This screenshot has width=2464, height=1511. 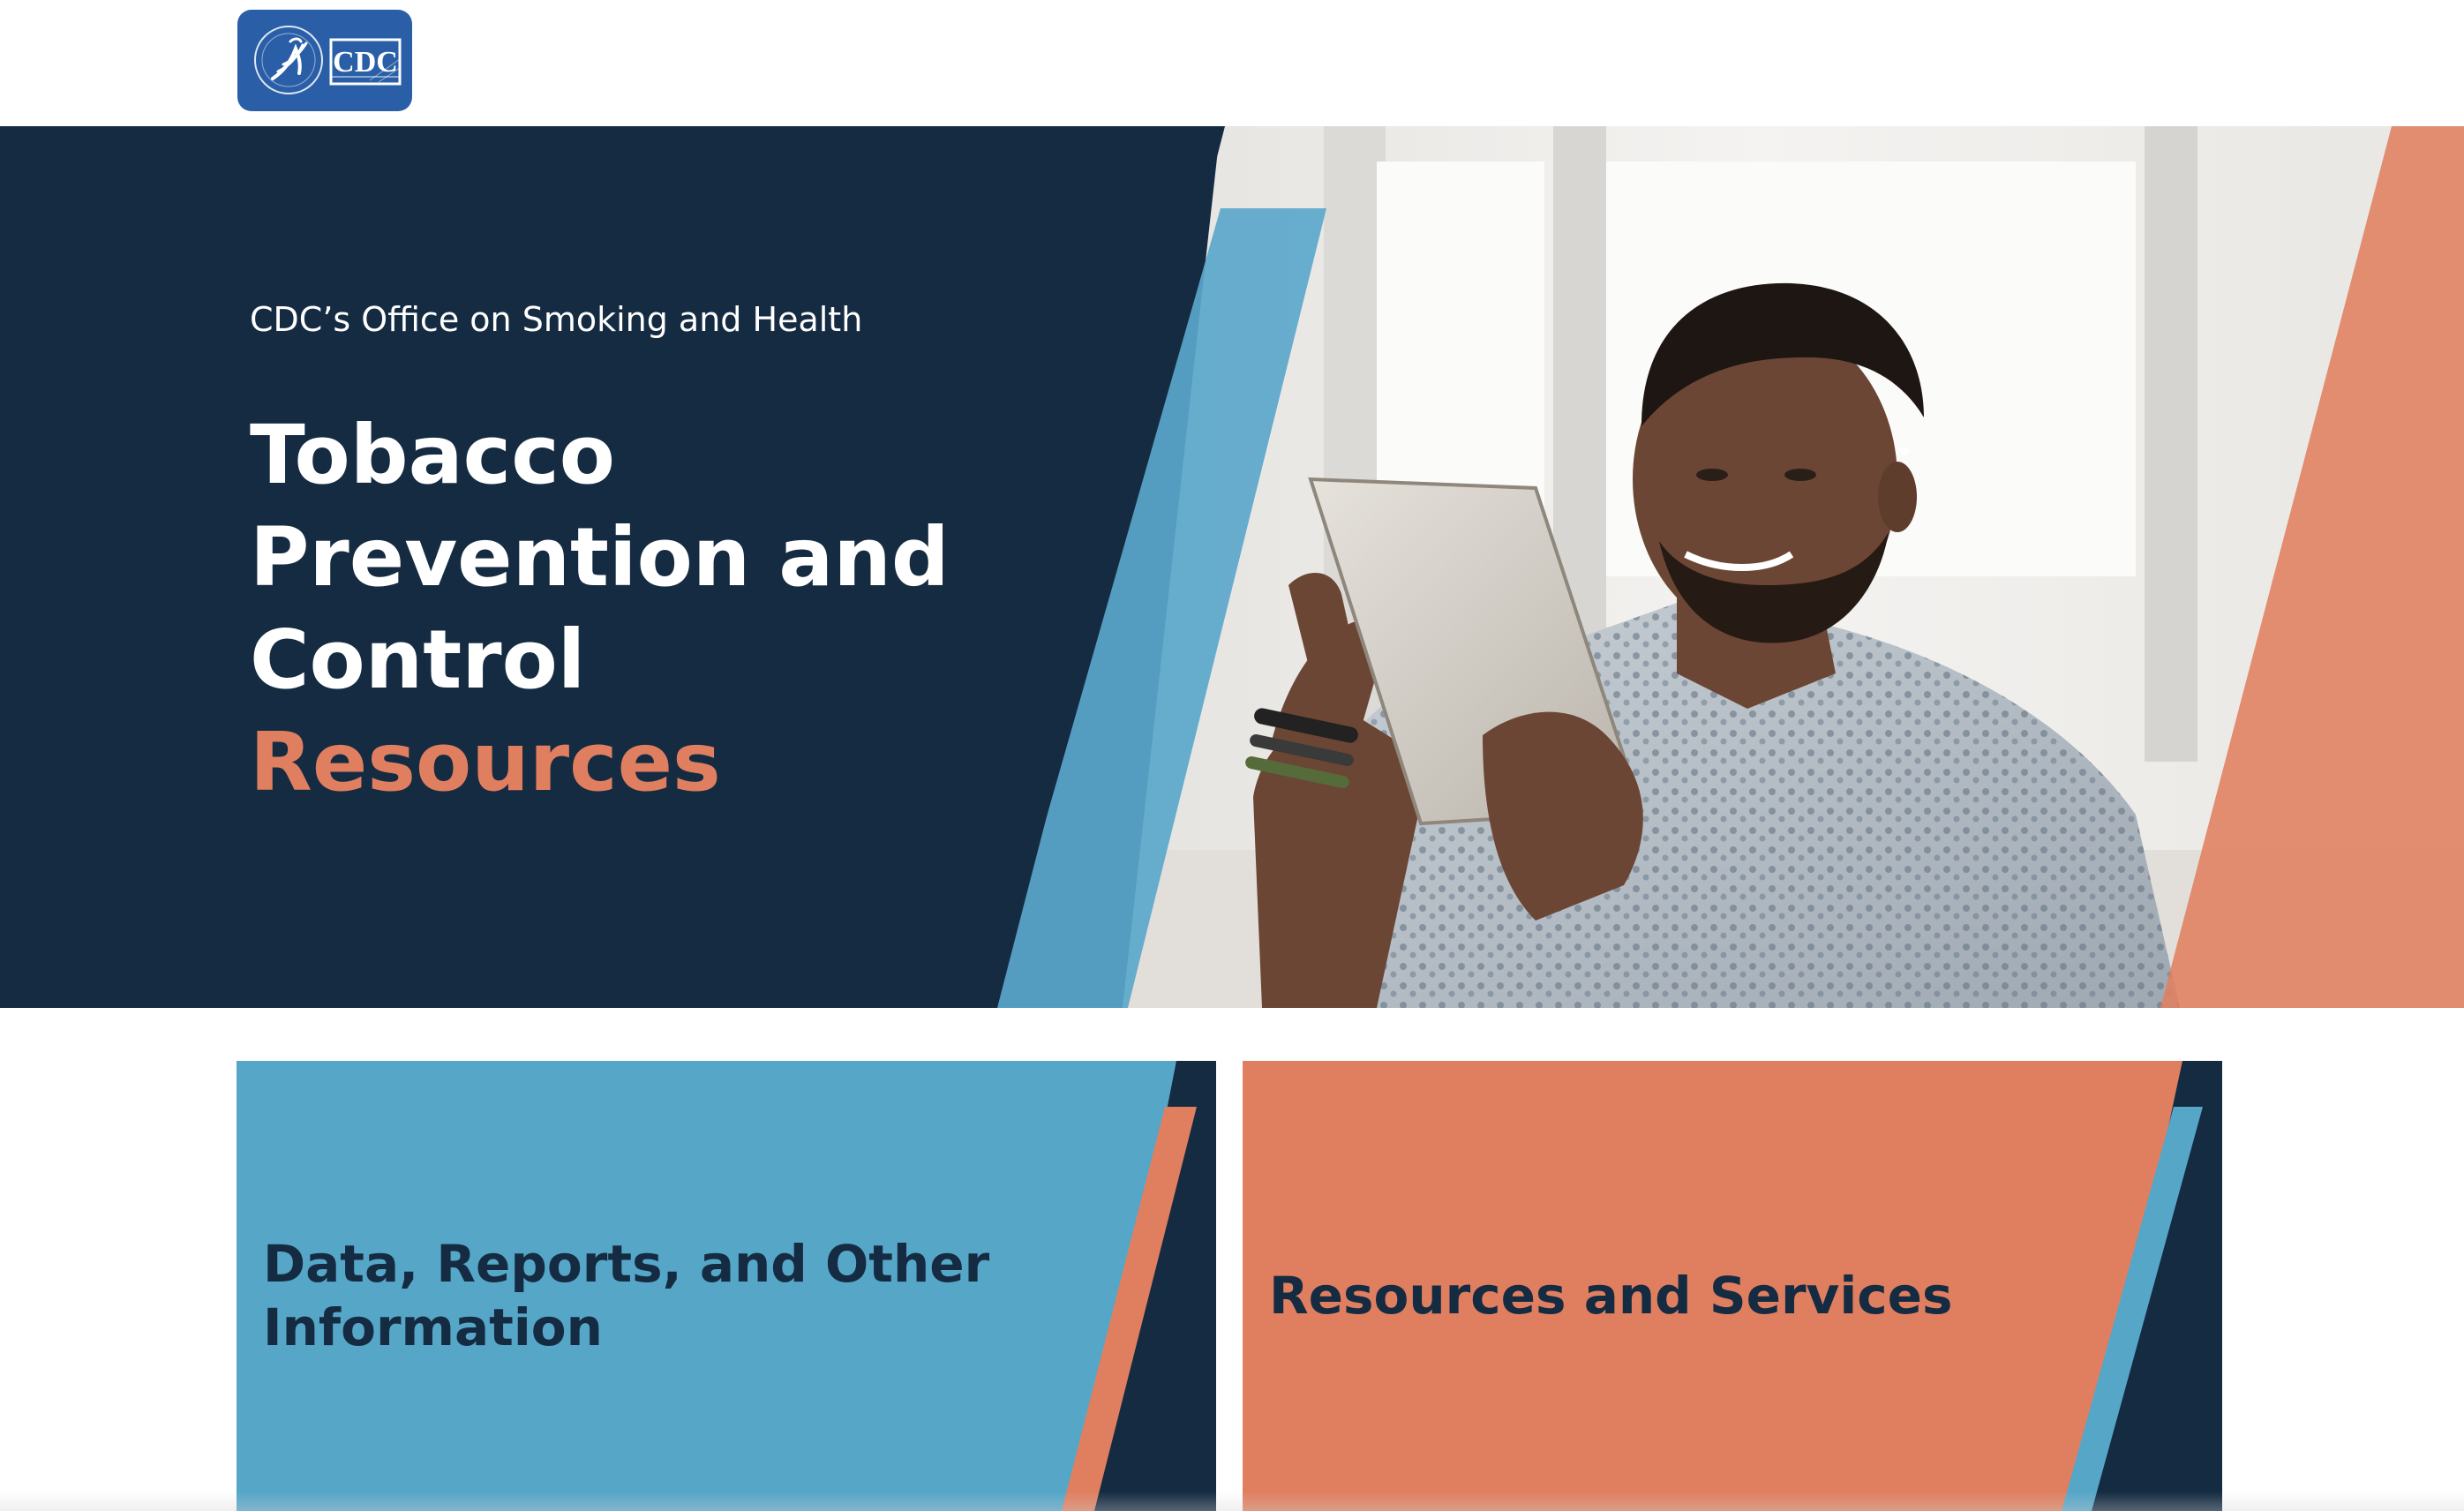 What do you see at coordinates (432, 455) in the screenshot?
I see `title-line: Tobacco` at bounding box center [432, 455].